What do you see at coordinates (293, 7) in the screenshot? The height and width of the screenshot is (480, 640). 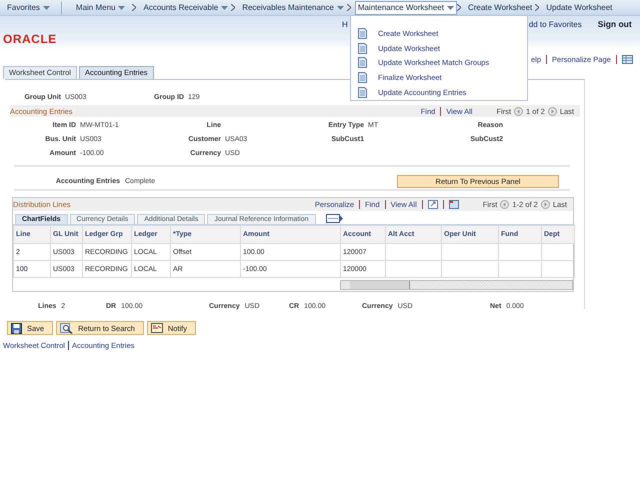 I see `nav-menu-item: Receivables Maintenance` at bounding box center [293, 7].